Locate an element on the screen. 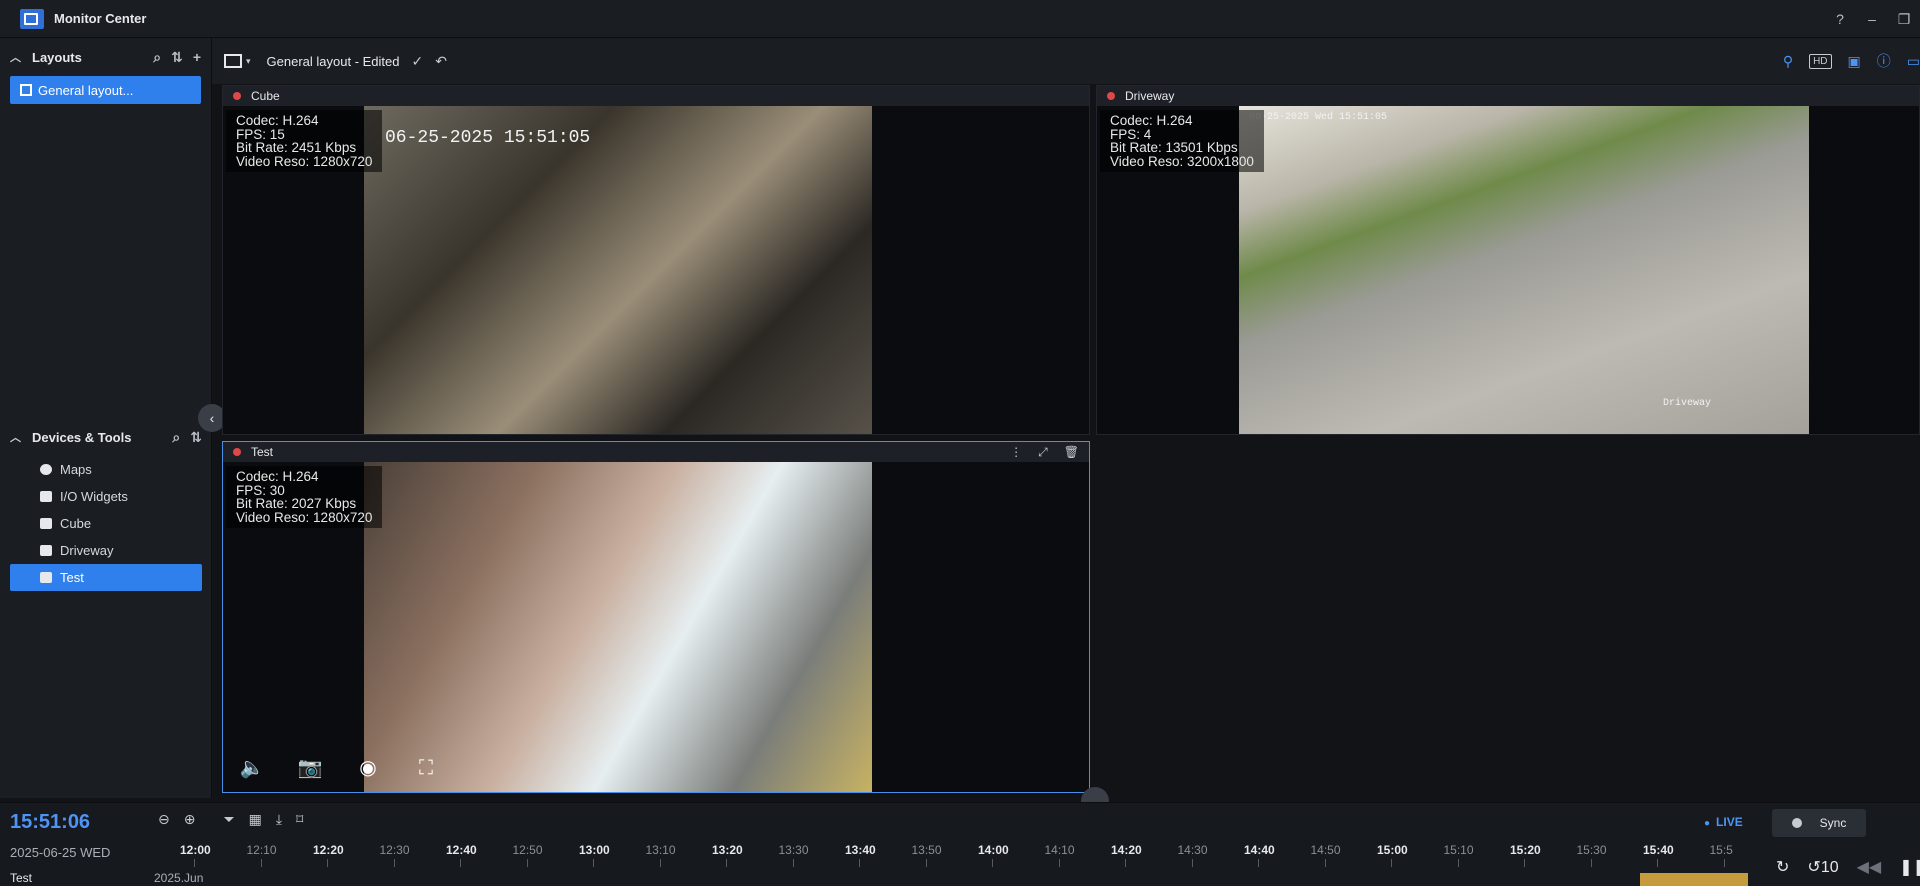  more-options-icon: ⋮ is located at coordinates (1016, 452).